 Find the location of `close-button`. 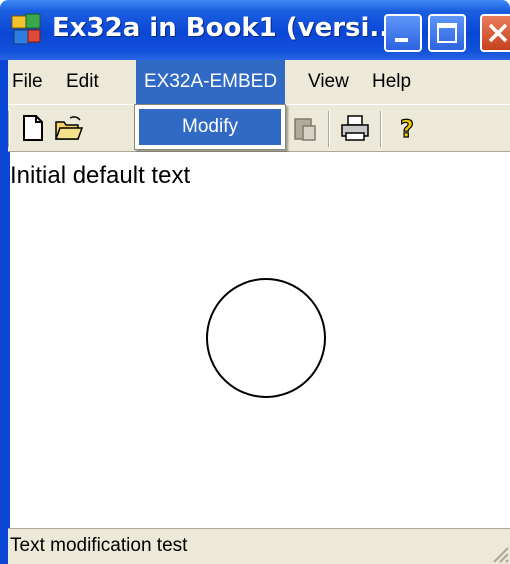

close-button is located at coordinates (495, 33).